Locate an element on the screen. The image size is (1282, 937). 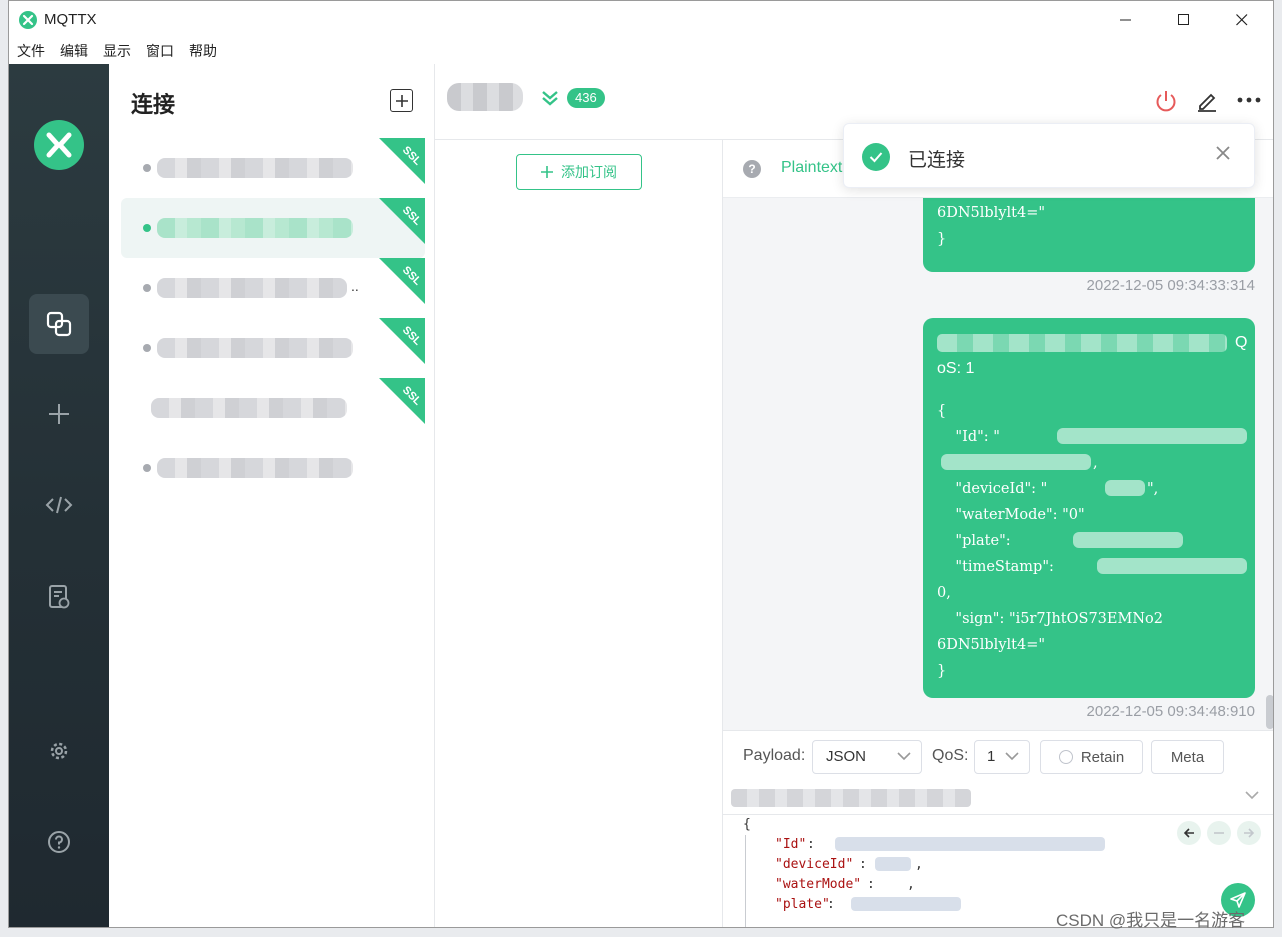
menu-bar: 文件 编辑 显示 窗口 帮助 is located at coordinates (641, 51).